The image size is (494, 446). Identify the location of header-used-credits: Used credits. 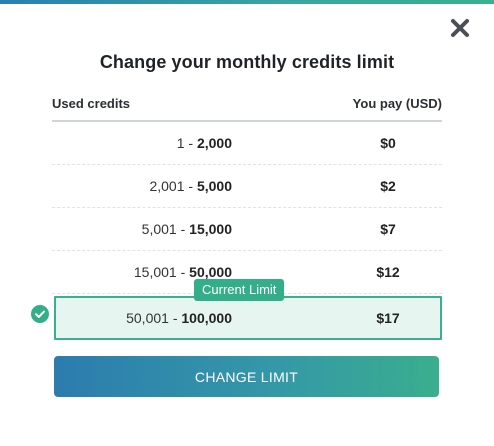
(91, 103).